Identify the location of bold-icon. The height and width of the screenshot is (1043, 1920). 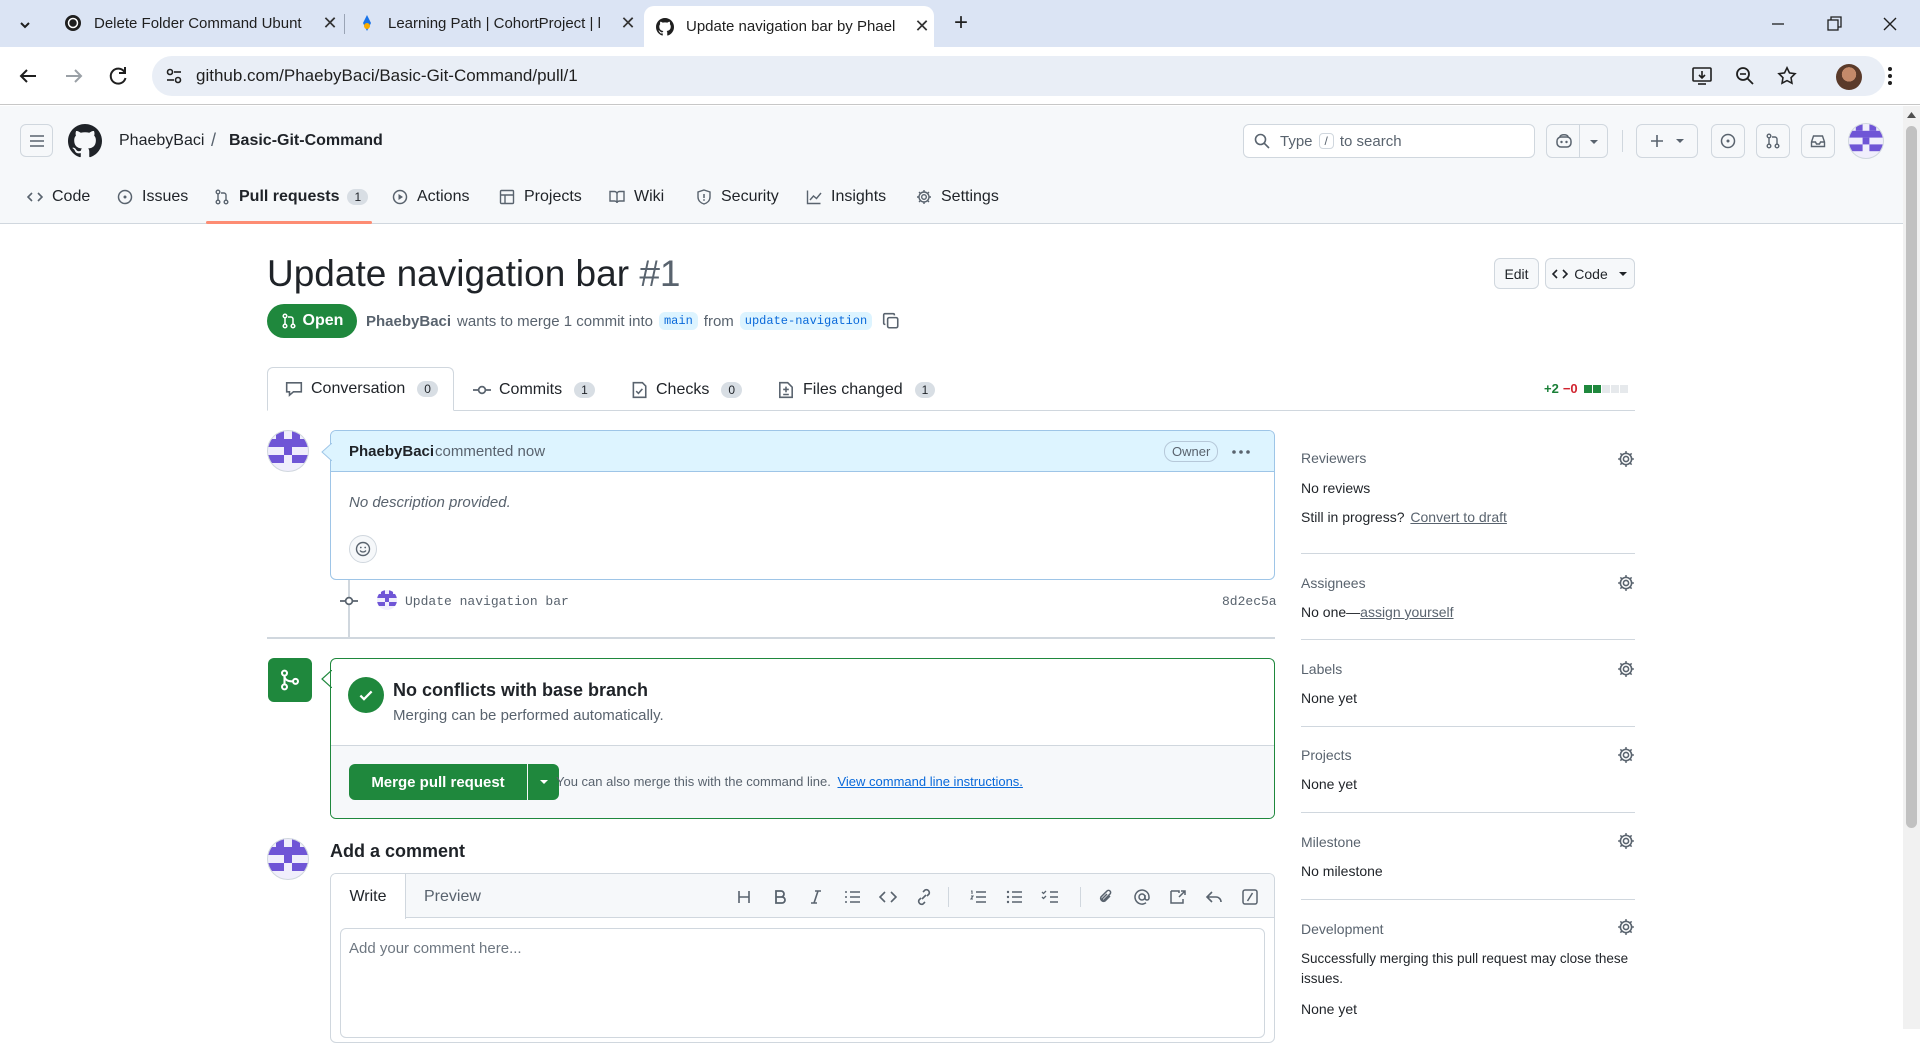
(780, 897).